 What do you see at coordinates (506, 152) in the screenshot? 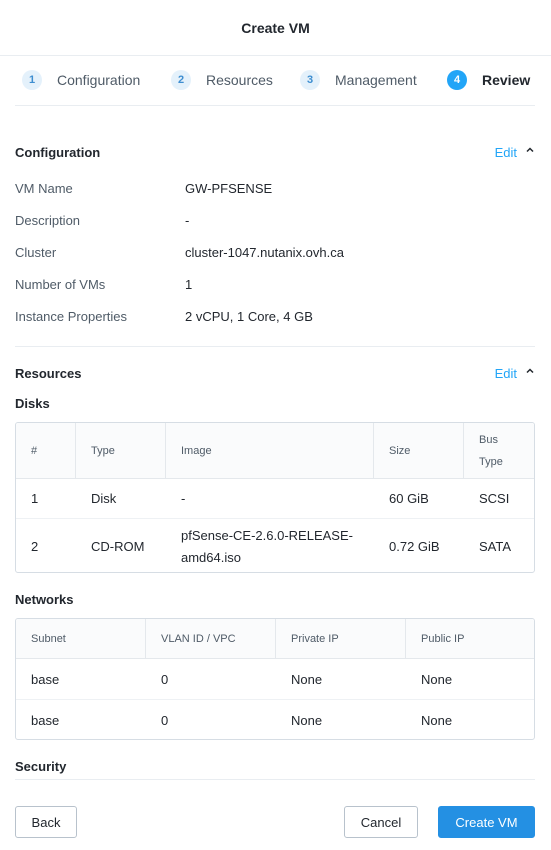
I see `configuration-edit-link: Edit` at bounding box center [506, 152].